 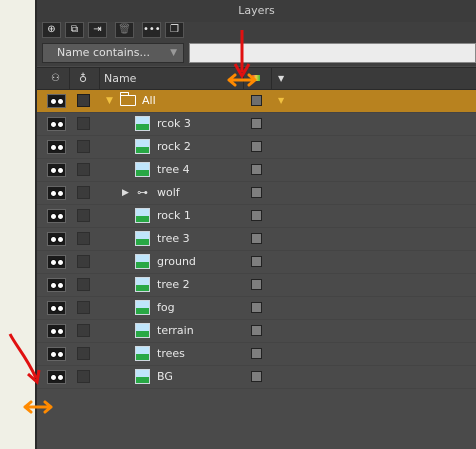 What do you see at coordinates (174, 123) in the screenshot?
I see `layer-name: rcok 3` at bounding box center [174, 123].